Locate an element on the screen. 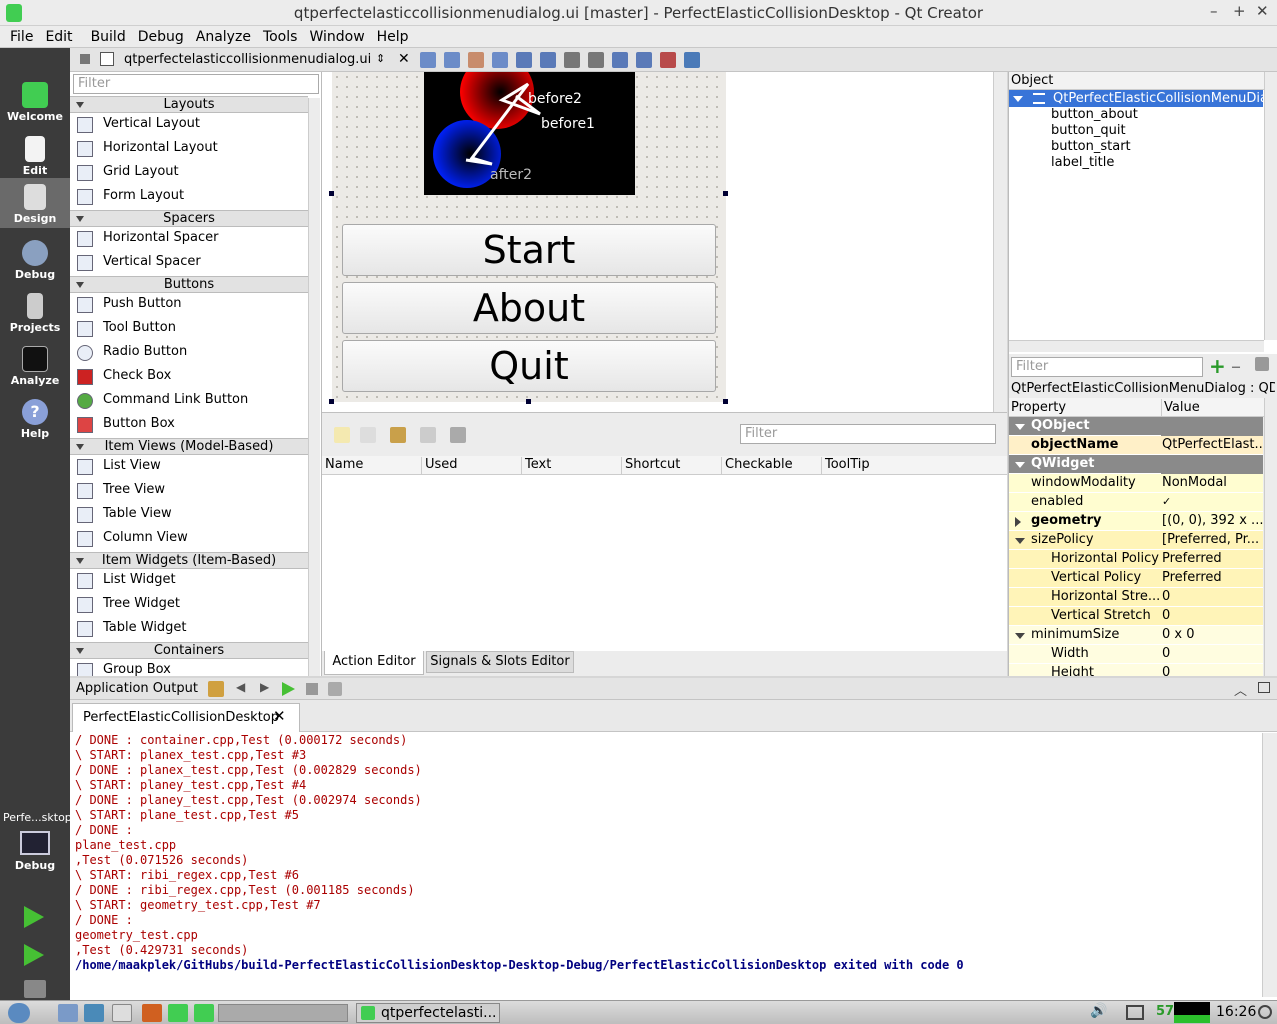 The width and height of the screenshot is (1277, 1024). output-scrollbar is located at coordinates (1269, 865).